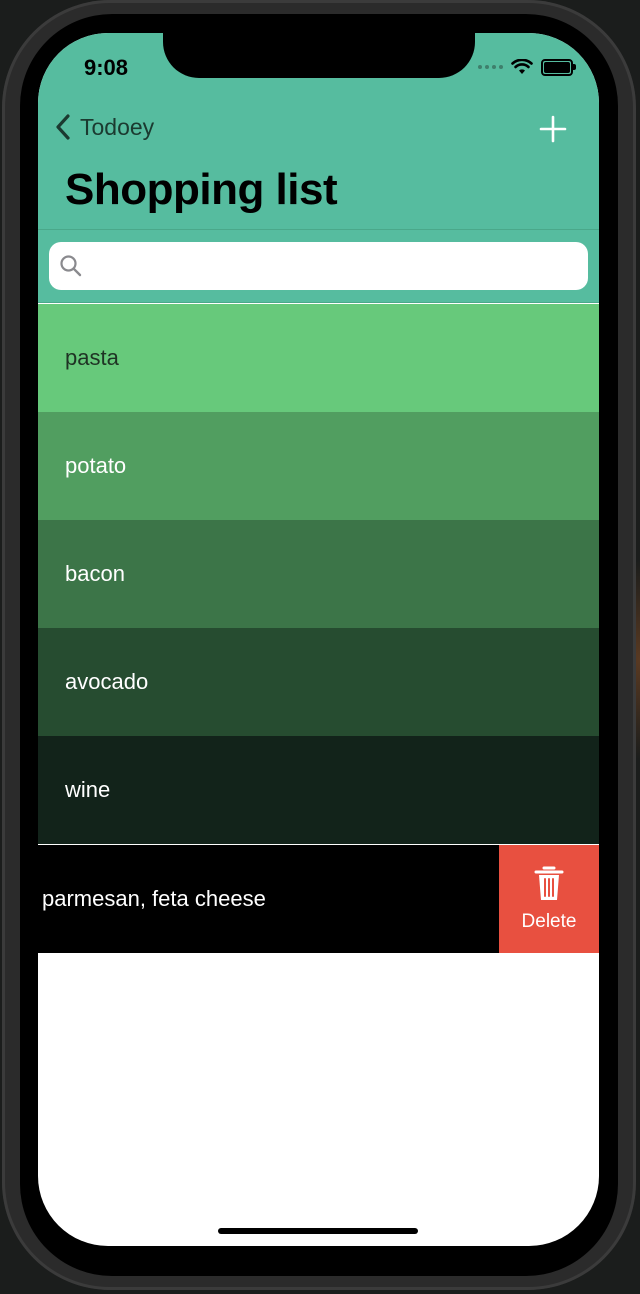 This screenshot has height=1294, width=640. I want to click on chevron-left-icon, so click(63, 127).